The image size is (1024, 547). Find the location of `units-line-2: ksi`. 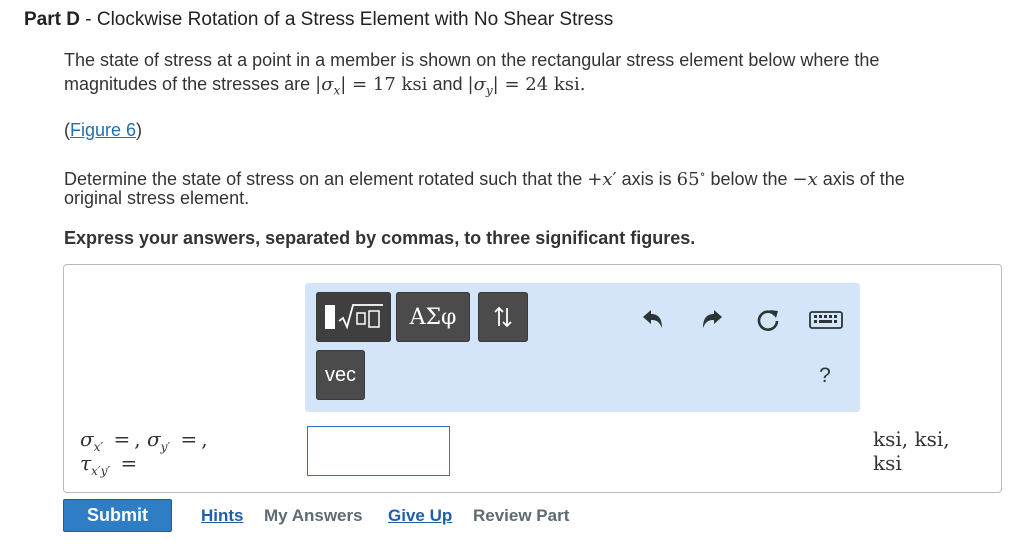

units-line-2: ksi is located at coordinates (887, 463).